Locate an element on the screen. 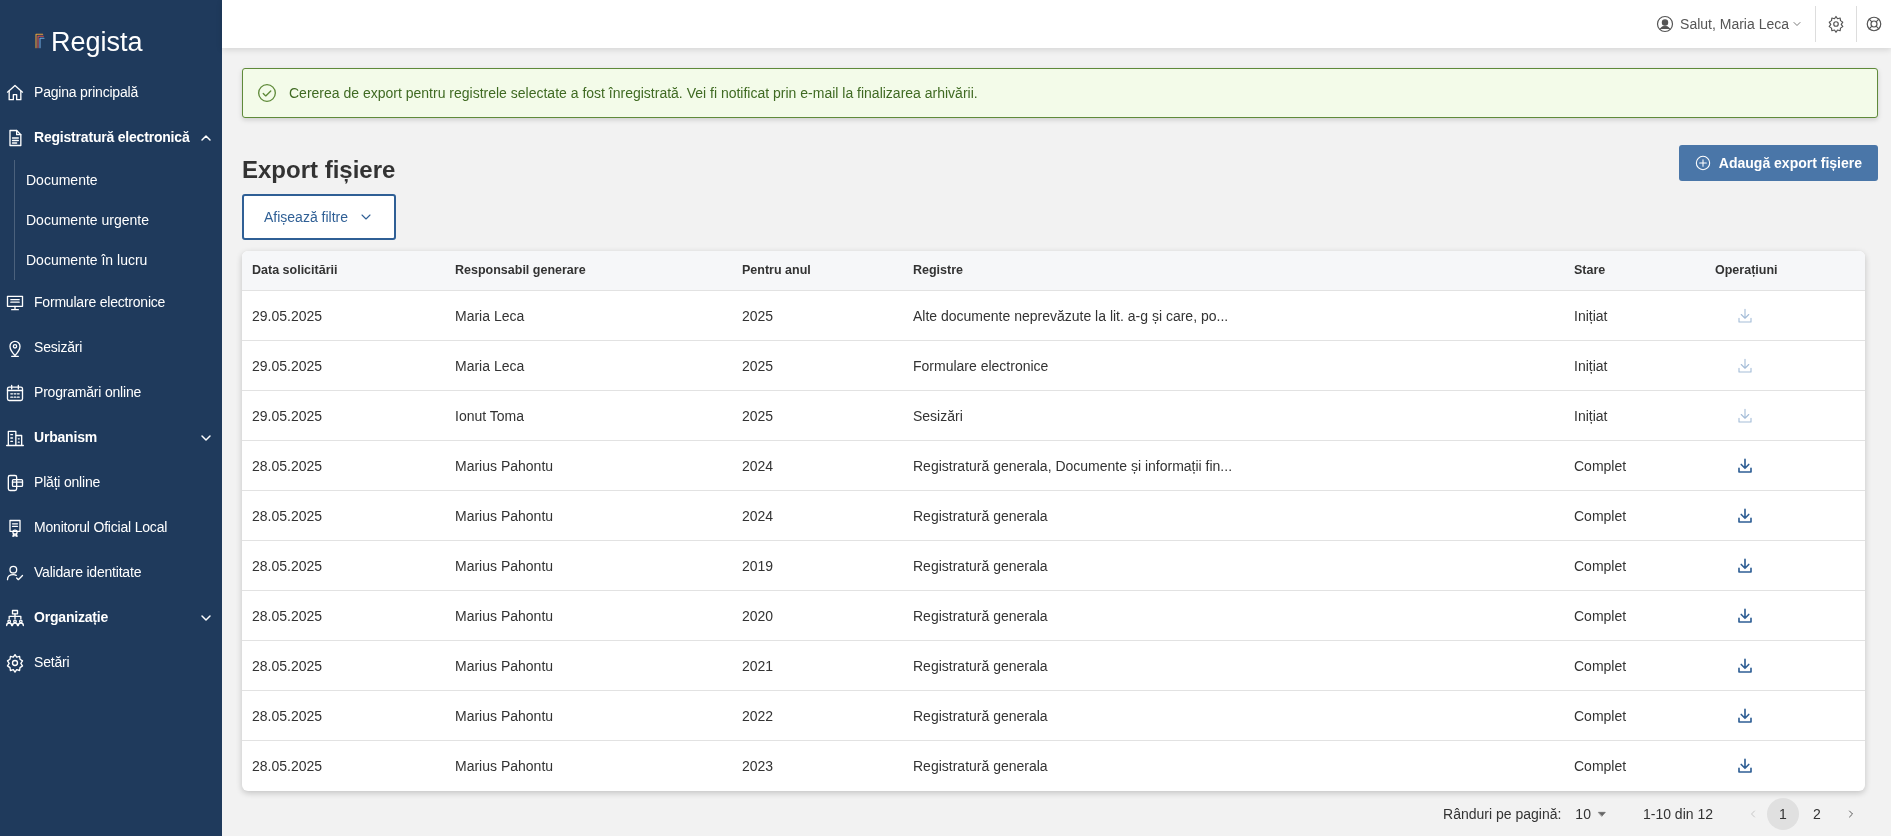  hierarchy-icon is located at coordinates (15, 617).